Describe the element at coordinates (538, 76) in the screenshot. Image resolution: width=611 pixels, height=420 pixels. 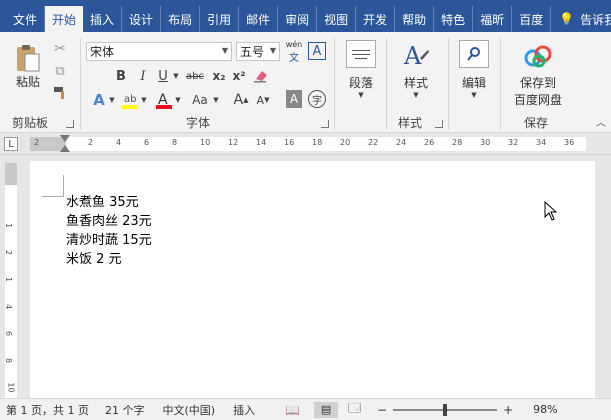
I see `save-to-baidu-button: 保存到 百度网盘` at that location.